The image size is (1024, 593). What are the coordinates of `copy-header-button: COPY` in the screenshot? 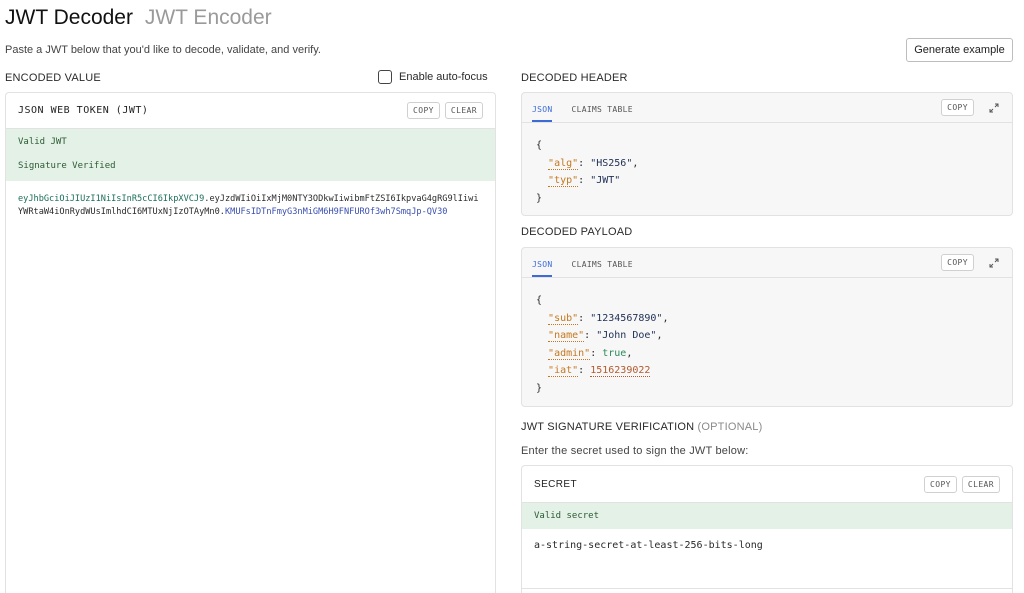 It's located at (957, 107).